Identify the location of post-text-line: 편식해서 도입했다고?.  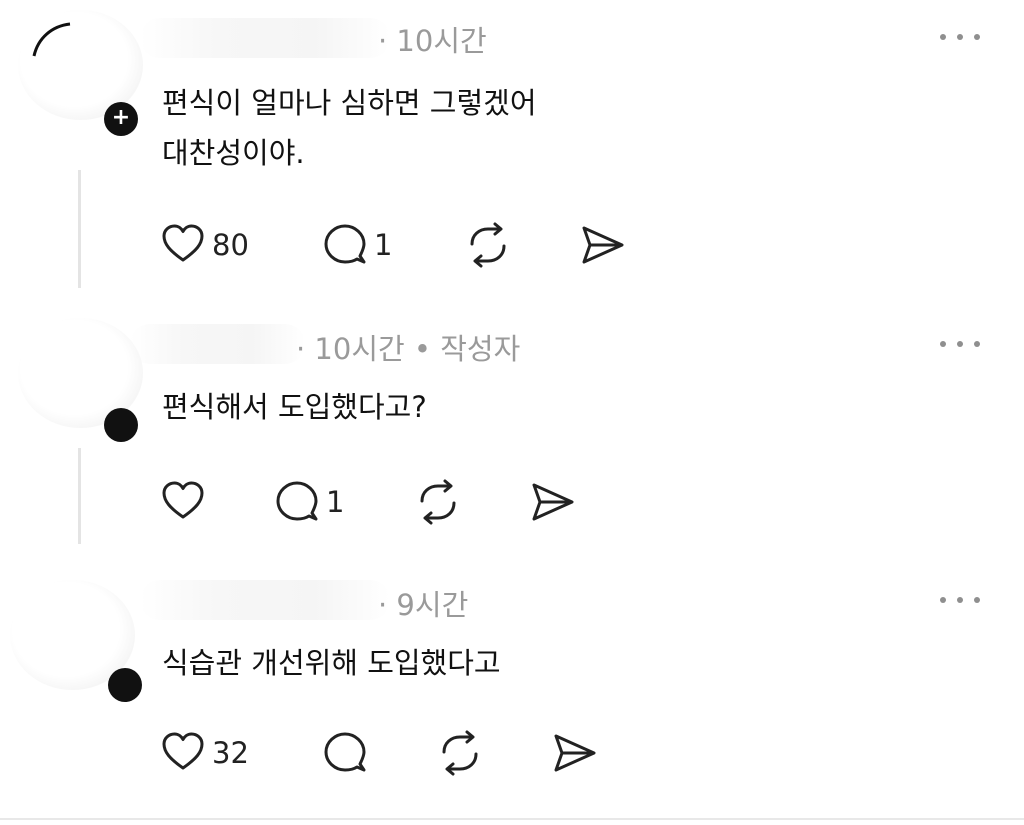
(294, 407).